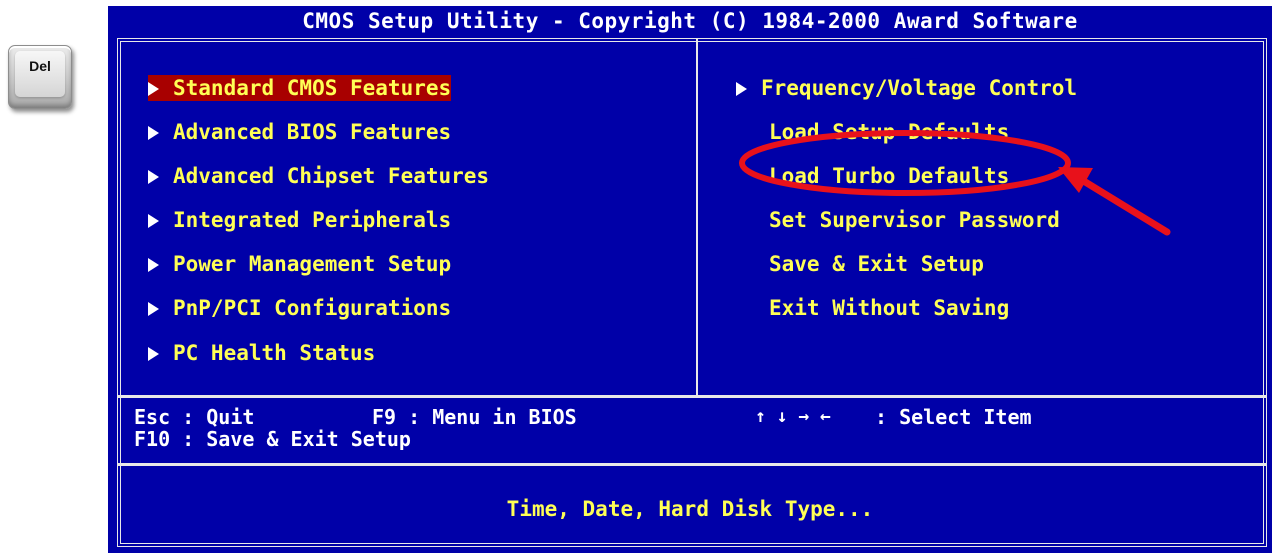 The height and width of the screenshot is (556, 1276). Describe the element at coordinates (312, 88) in the screenshot. I see `menu-item-label: Standard CMOS Features` at that location.